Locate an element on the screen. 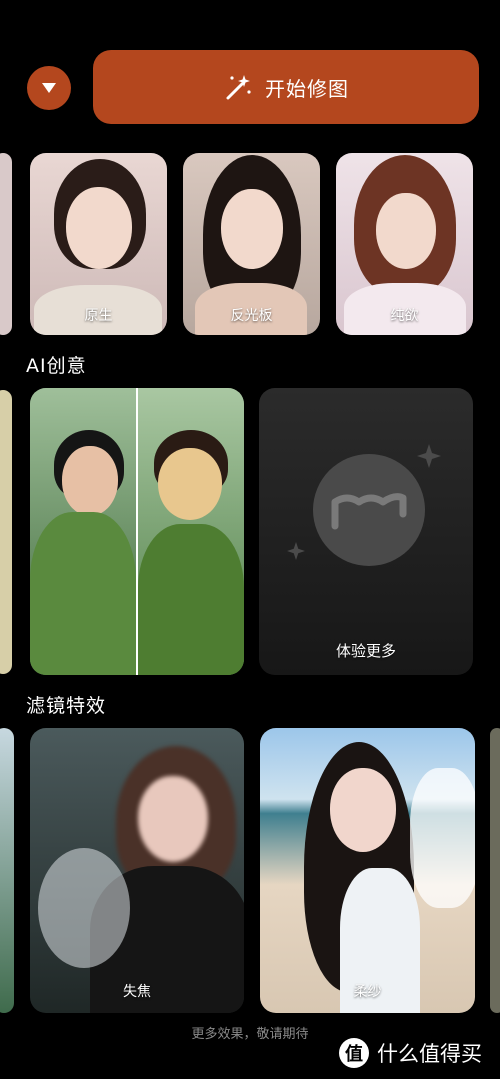  preset-card-partial-left is located at coordinates (6, 244).